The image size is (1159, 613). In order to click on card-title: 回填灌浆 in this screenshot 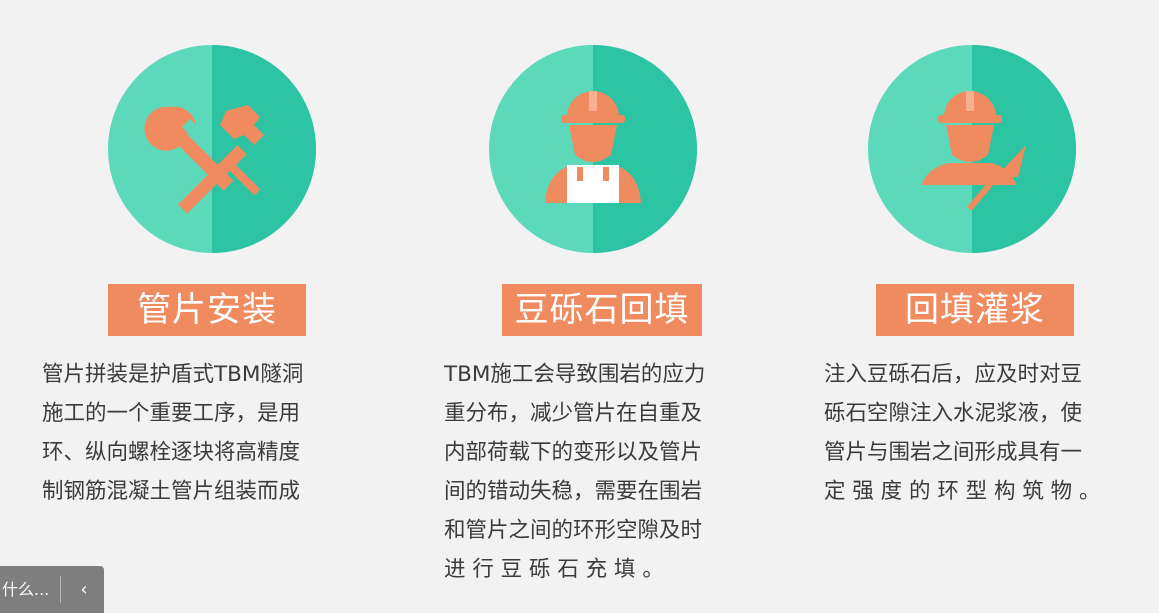, I will do `click(975, 310)`.